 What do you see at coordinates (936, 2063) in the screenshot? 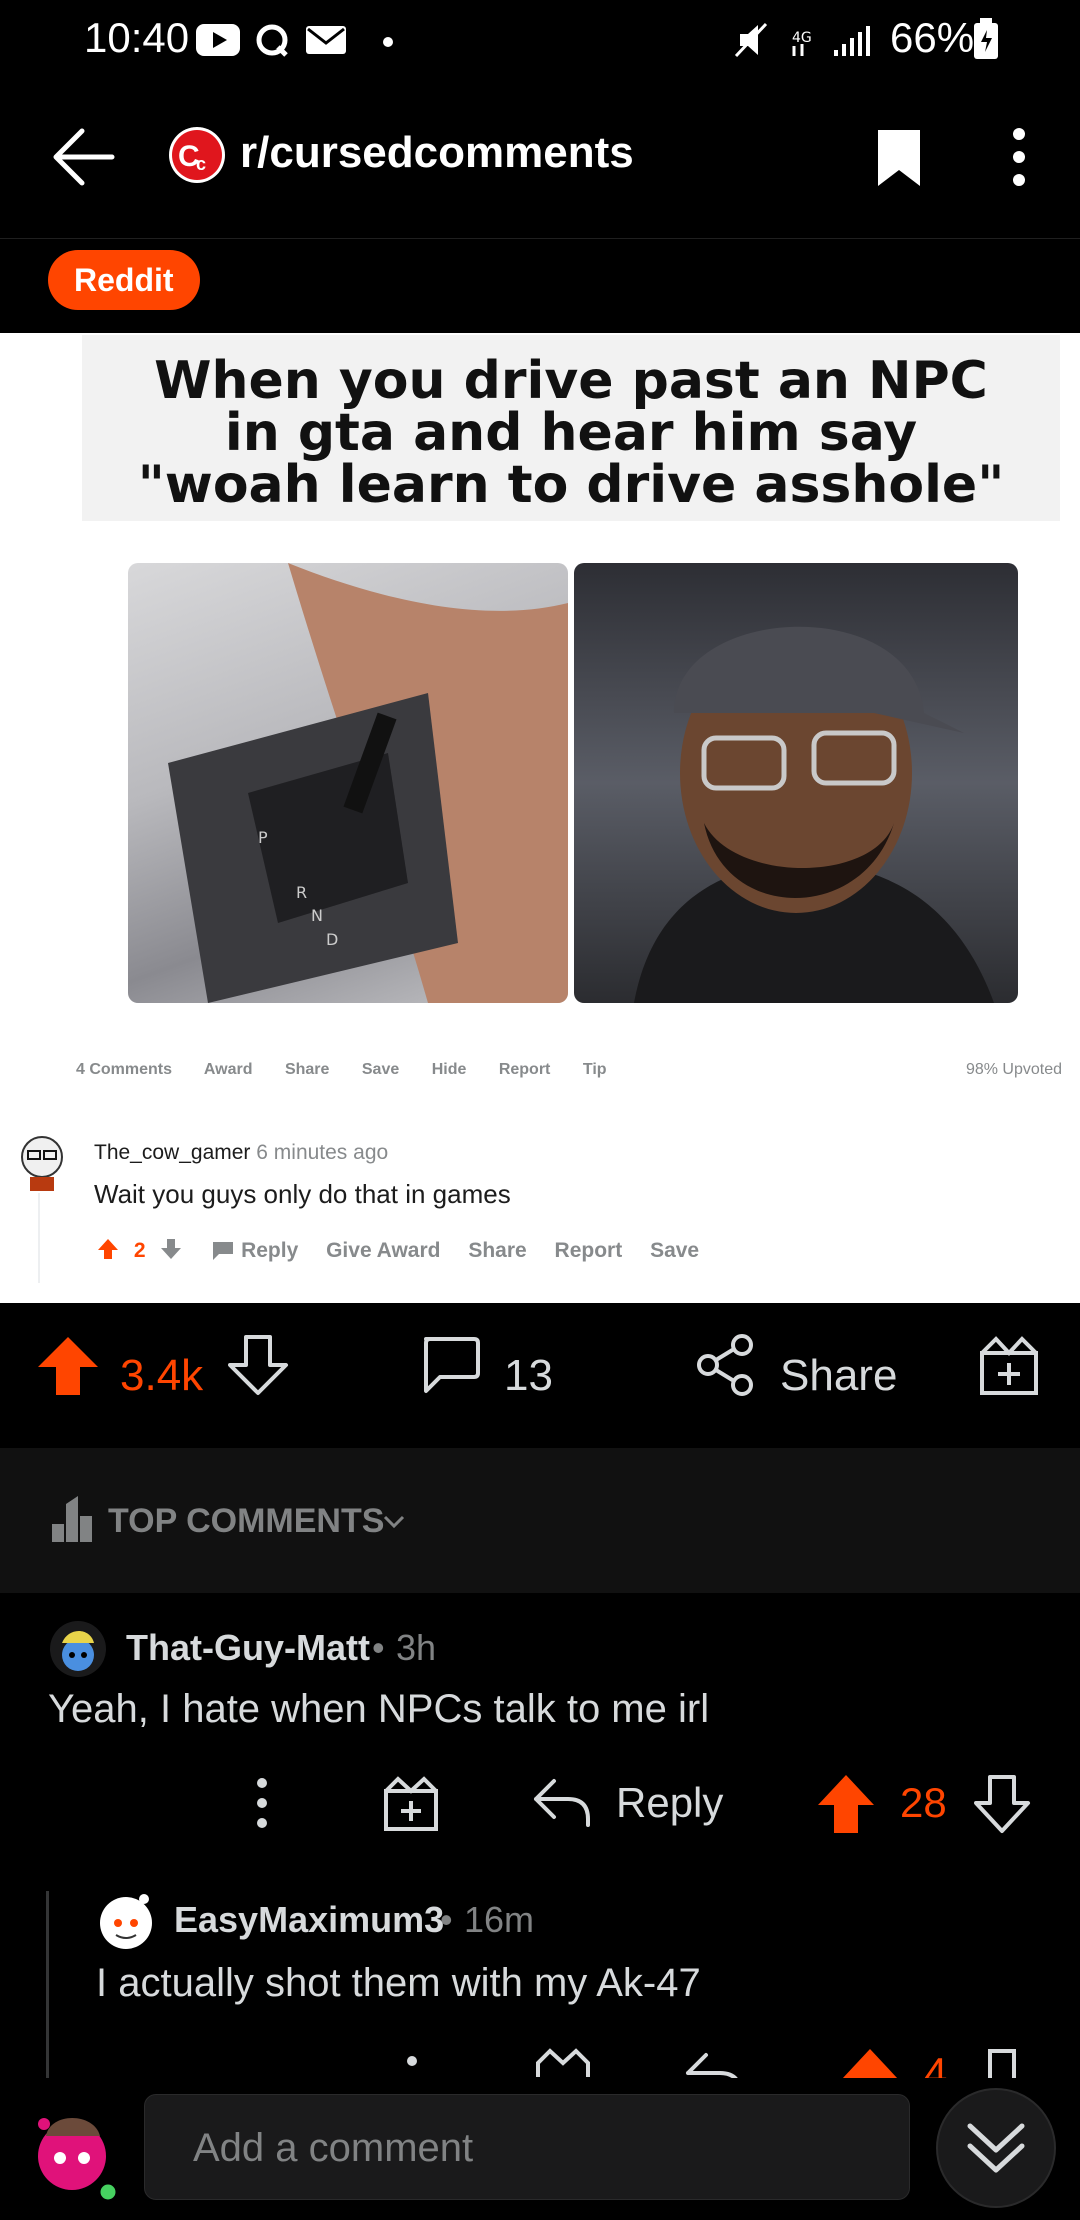
I see `comment-2-score: 4` at bounding box center [936, 2063].